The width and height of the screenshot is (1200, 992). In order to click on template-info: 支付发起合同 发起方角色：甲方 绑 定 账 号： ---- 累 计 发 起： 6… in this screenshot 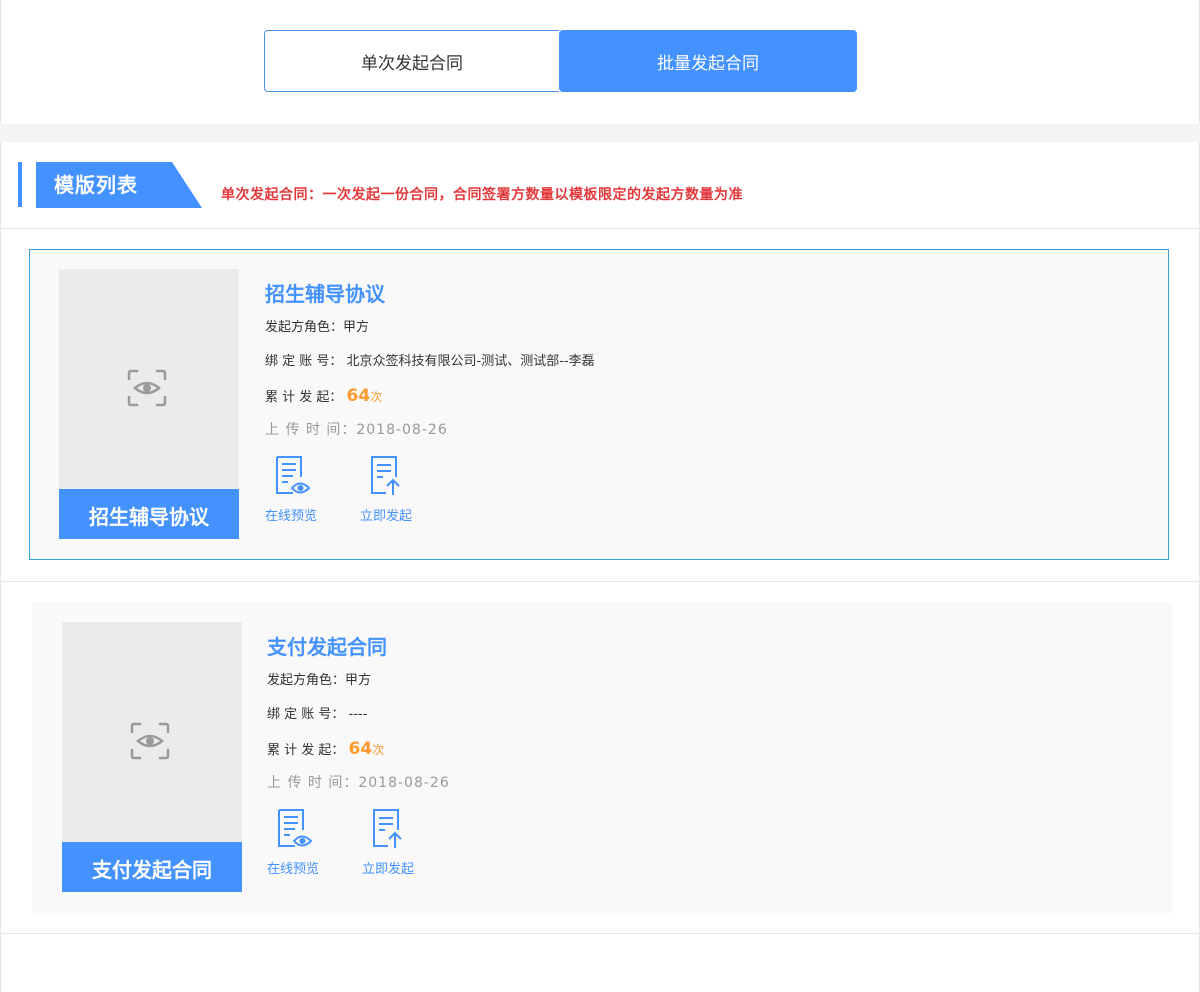, I will do `click(362, 754)`.